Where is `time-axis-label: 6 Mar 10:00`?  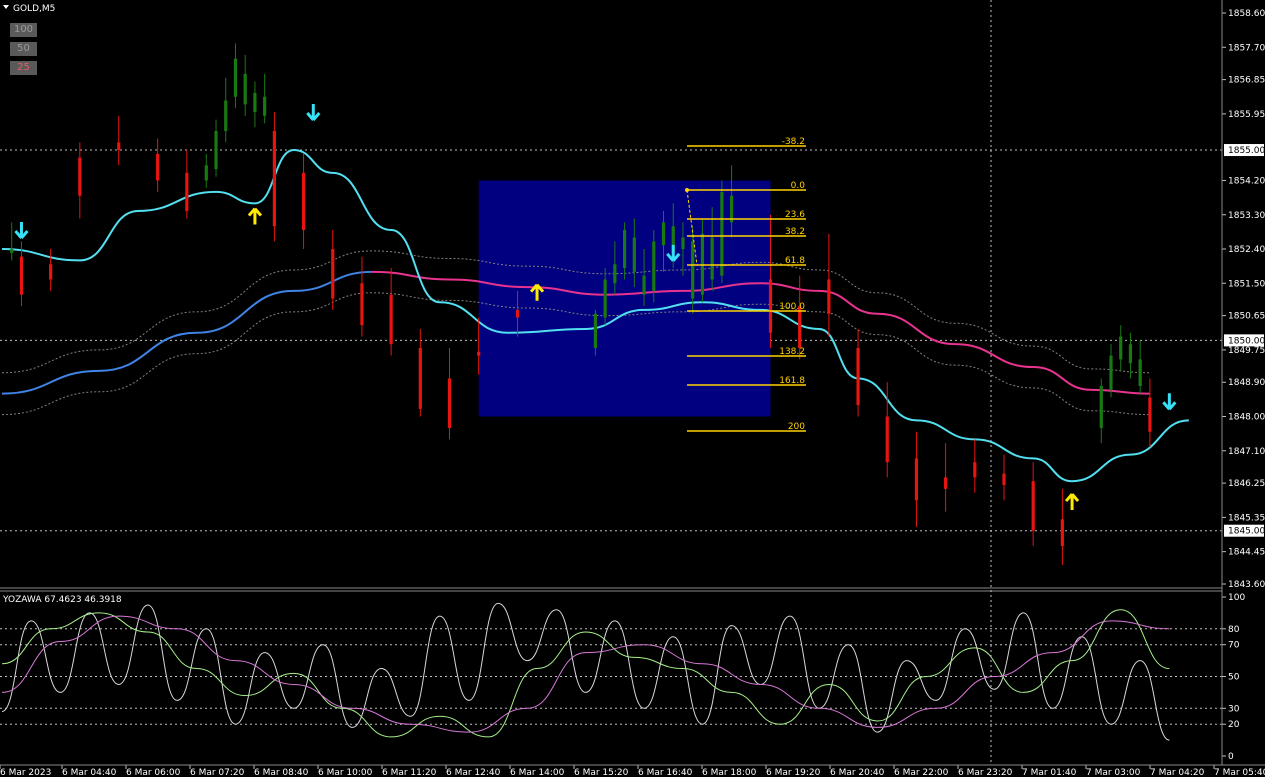
time-axis-label: 6 Mar 10:00 is located at coordinates (345, 772).